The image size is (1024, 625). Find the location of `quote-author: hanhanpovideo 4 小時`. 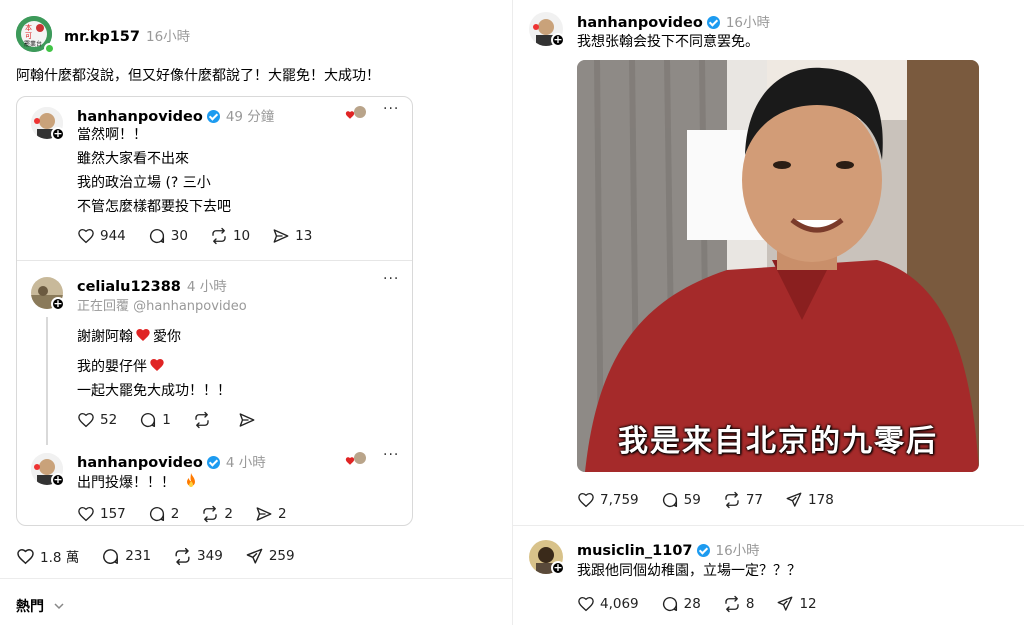

quote-author: hanhanpovideo 4 小時 is located at coordinates (171, 461).